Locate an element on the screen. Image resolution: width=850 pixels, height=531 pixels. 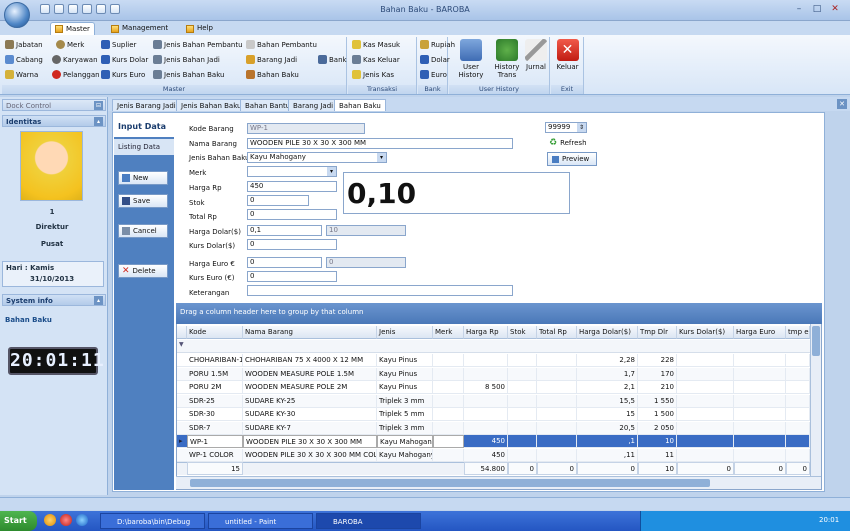
harga-dolar-display: 0,10 is located at coordinates (456, 193).